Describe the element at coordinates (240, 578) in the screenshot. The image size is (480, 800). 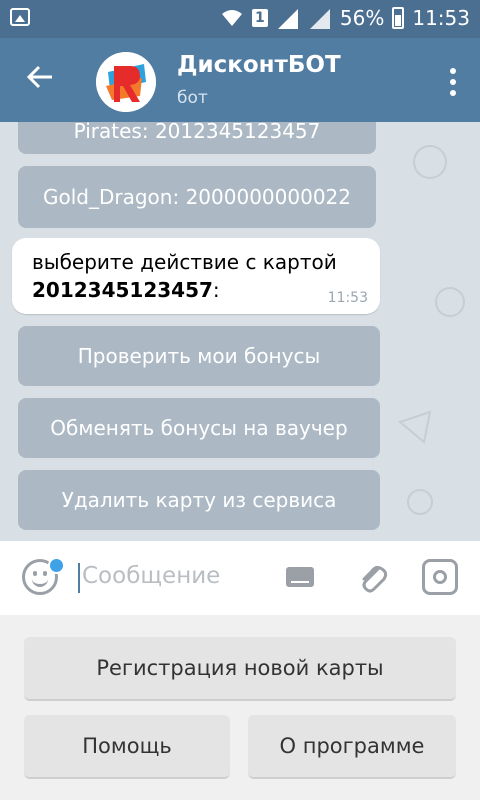
I see `message-input-bar: Сообщение` at that location.